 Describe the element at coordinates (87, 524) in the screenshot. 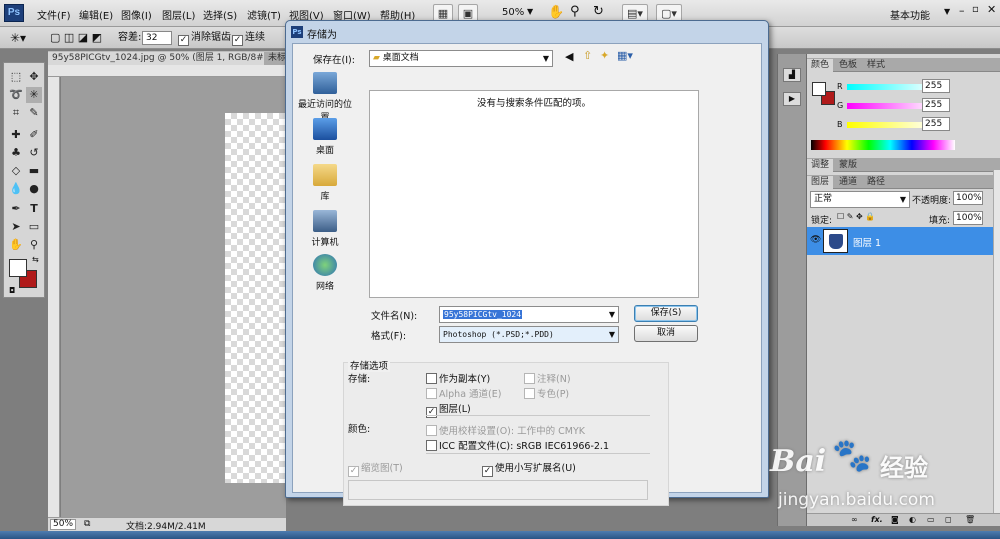

I see `status-info-icon: ⧉` at that location.